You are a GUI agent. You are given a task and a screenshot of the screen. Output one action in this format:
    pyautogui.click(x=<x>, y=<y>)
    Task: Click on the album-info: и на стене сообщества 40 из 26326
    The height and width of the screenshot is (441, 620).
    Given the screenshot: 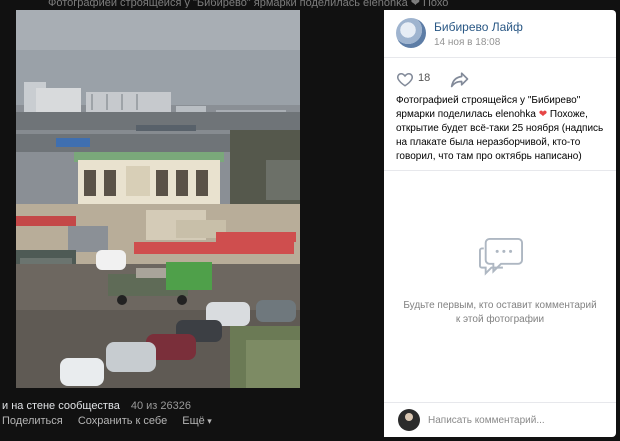 What is the action you would take?
    pyautogui.click(x=96, y=406)
    